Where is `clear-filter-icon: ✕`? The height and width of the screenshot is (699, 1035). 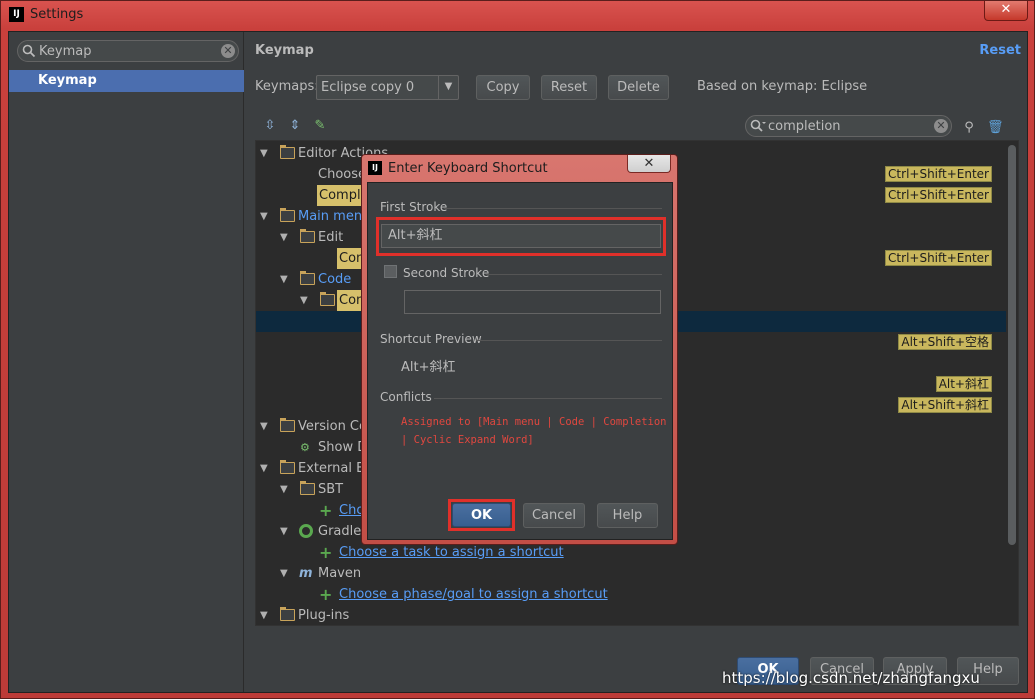
clear-filter-icon: ✕ is located at coordinates (941, 126).